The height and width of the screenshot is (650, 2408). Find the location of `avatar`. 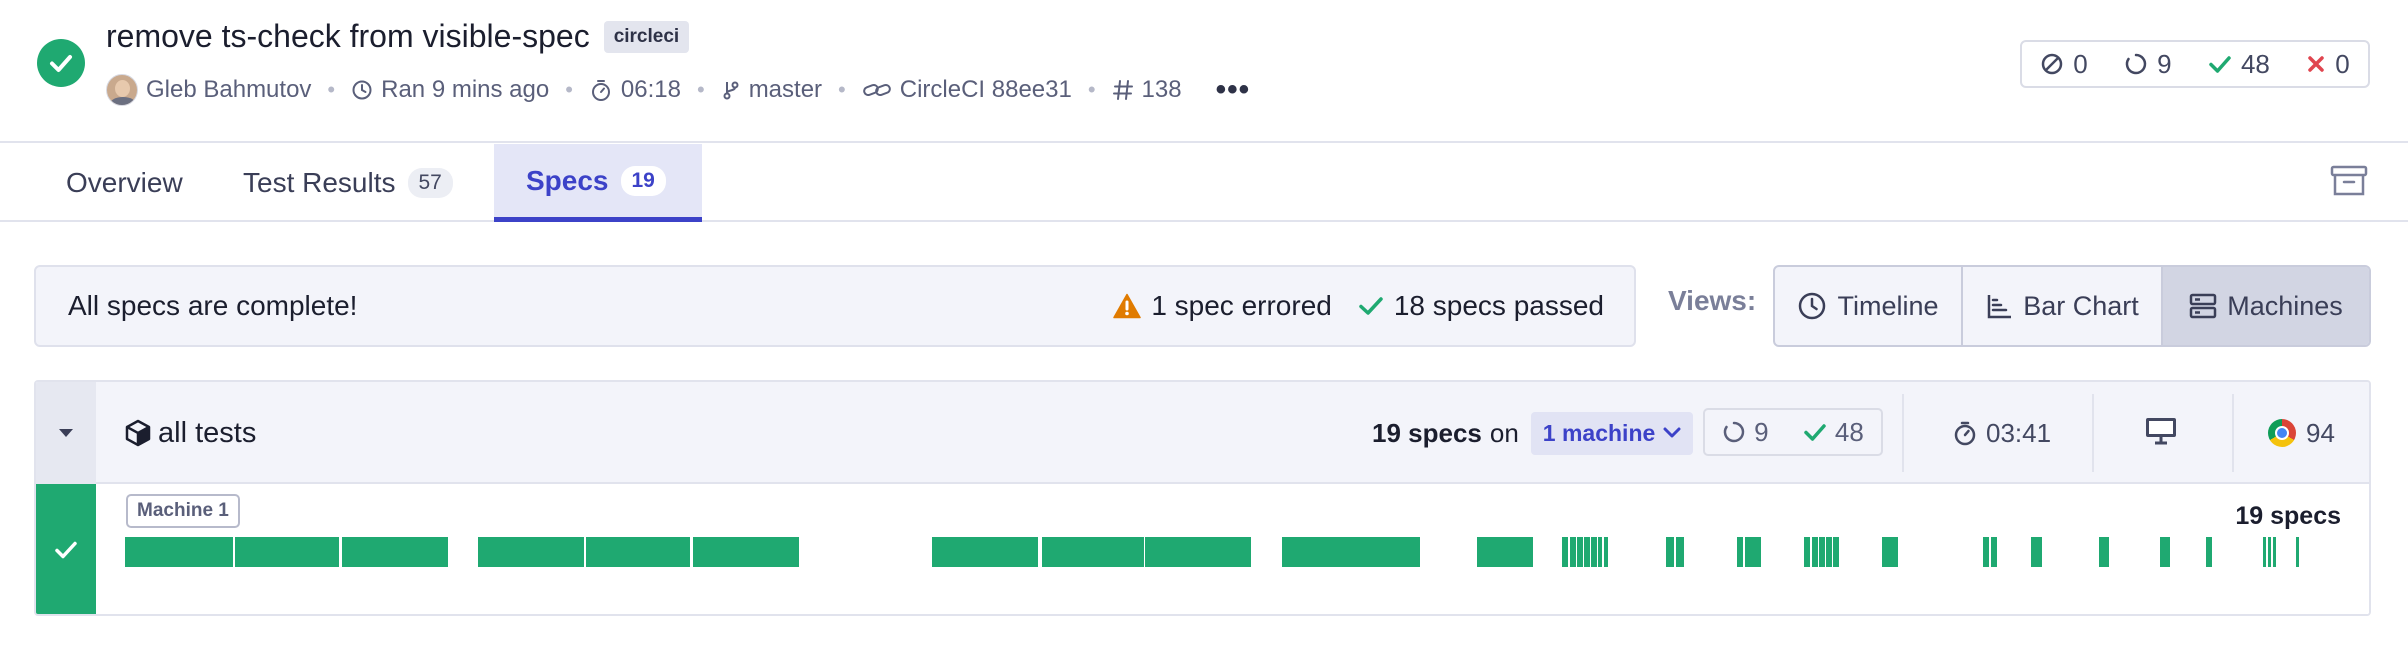

avatar is located at coordinates (122, 90).